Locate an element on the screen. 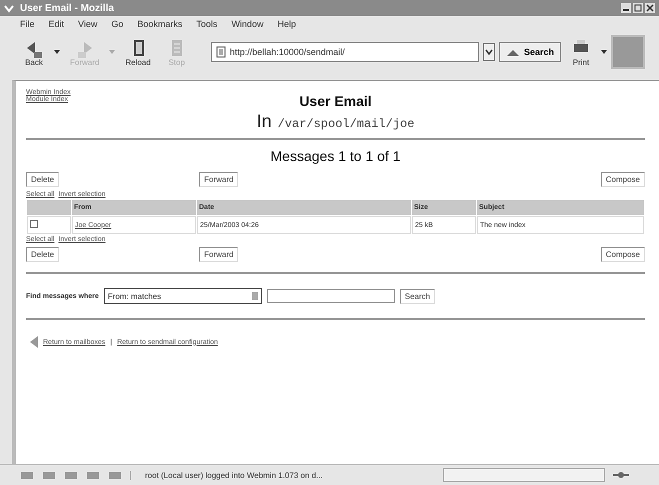  menu-item: Edit is located at coordinates (56, 24).